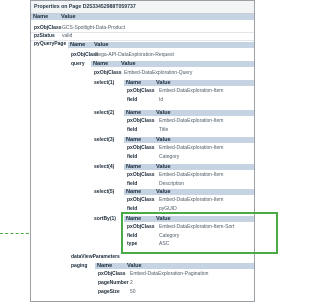  What do you see at coordinates (104, 83) in the screenshot?
I see `prop-name-select-1: select(1)` at bounding box center [104, 83].